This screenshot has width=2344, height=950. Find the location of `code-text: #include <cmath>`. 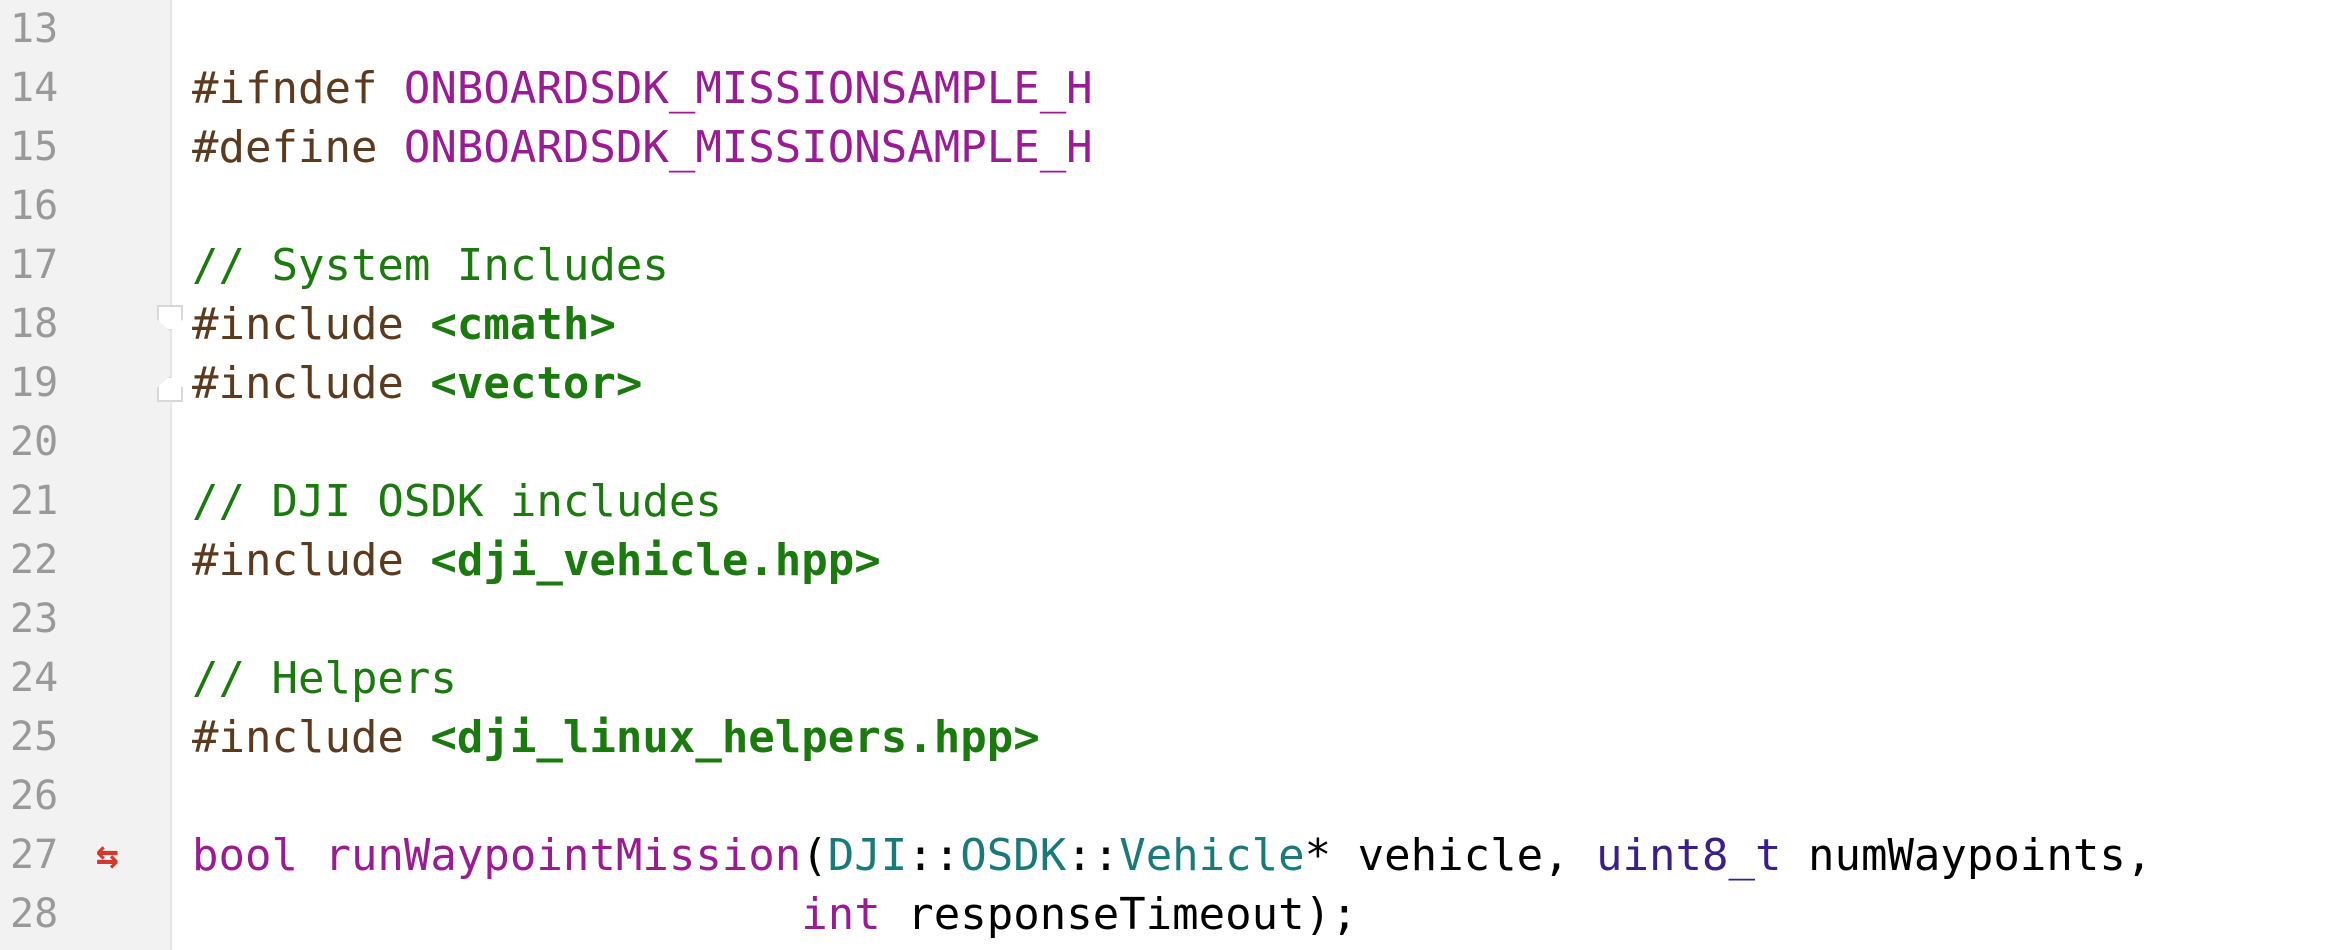

code-text: #include <cmath> is located at coordinates (404, 324).